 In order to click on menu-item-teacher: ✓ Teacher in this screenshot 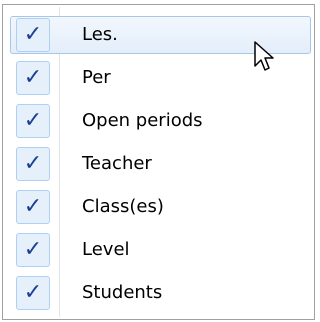, I will do `click(161, 166)`.